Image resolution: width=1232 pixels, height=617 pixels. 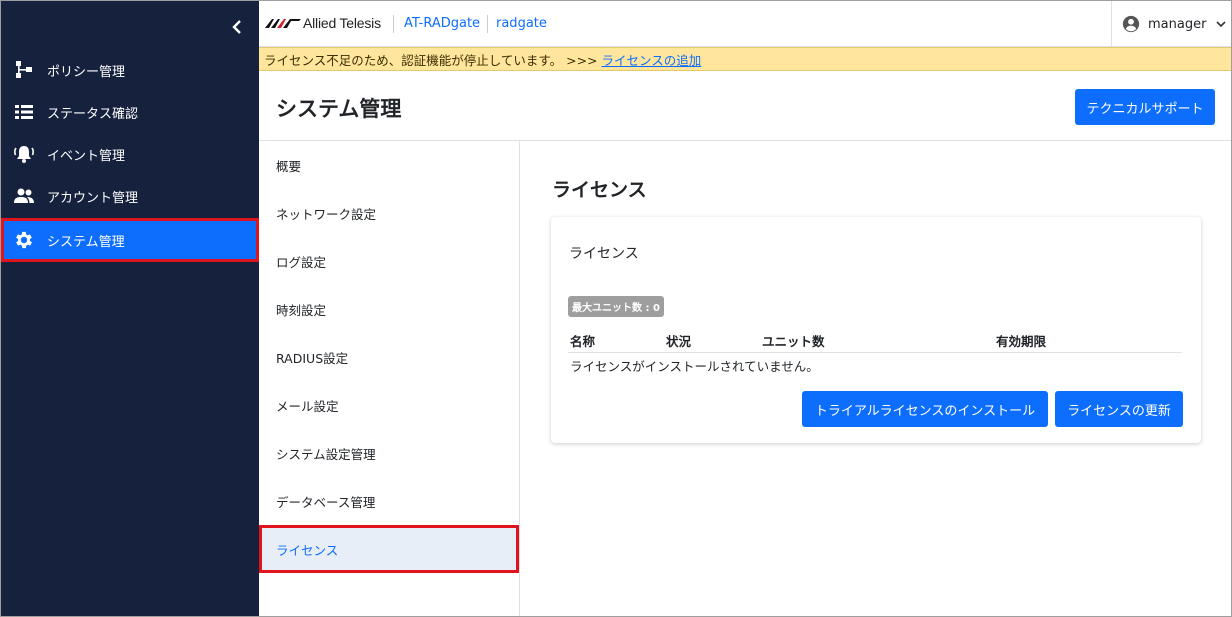 I want to click on sidebar-item-label: システム管理, so click(x=86, y=242).